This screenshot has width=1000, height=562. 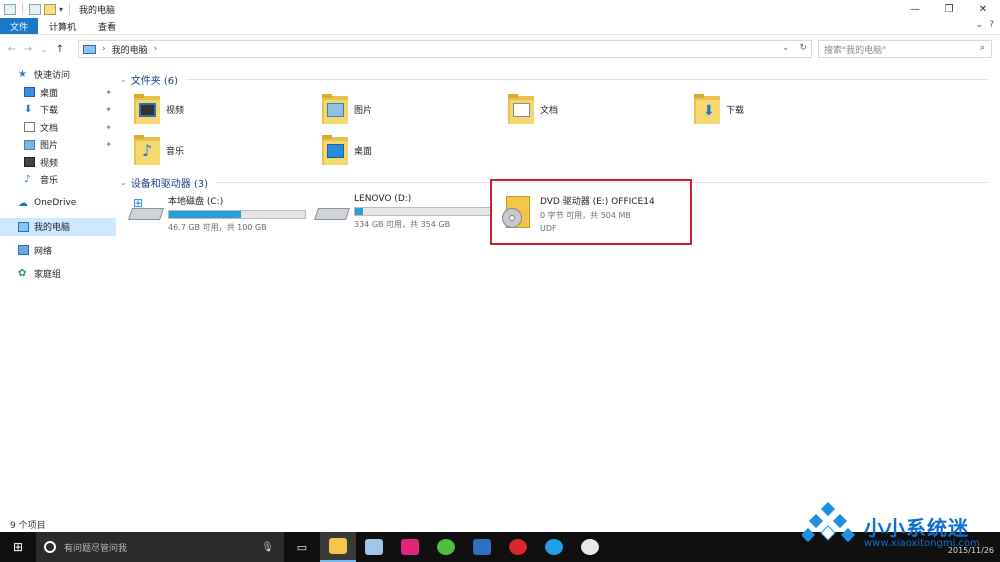 I want to click on folder-desktop: 桌面, so click(x=347, y=150).